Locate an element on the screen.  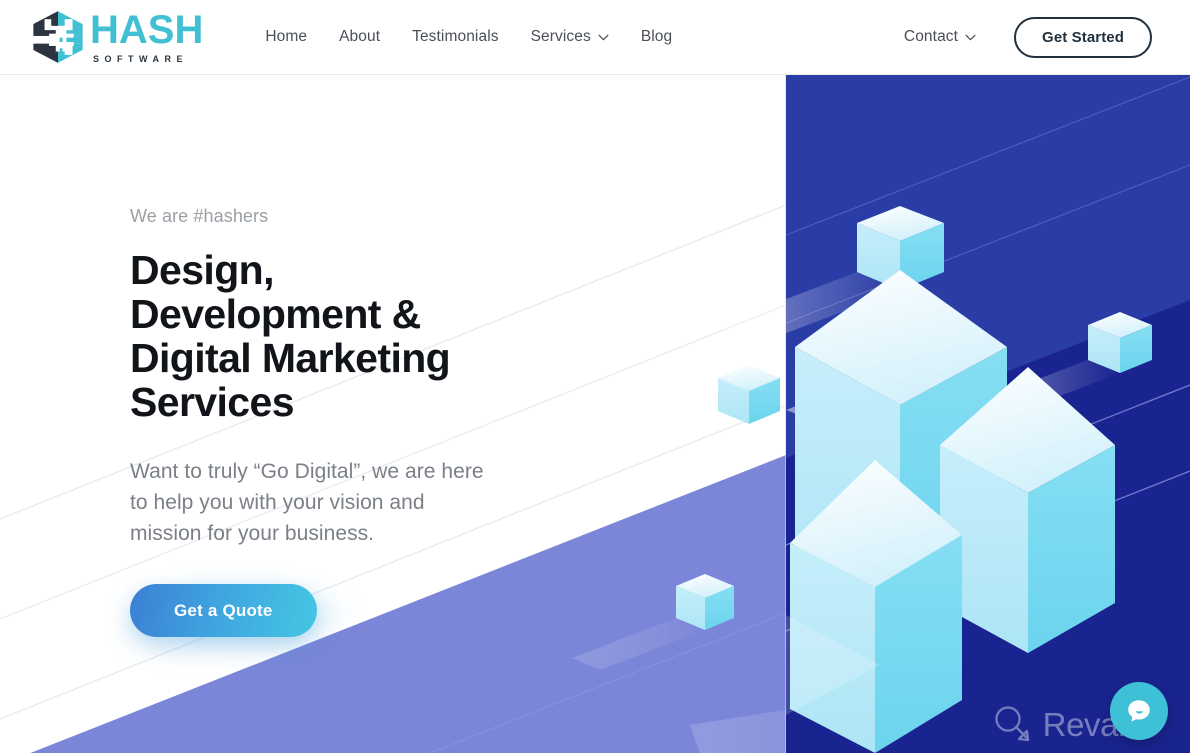
nav-label: Services is located at coordinates (560, 36).